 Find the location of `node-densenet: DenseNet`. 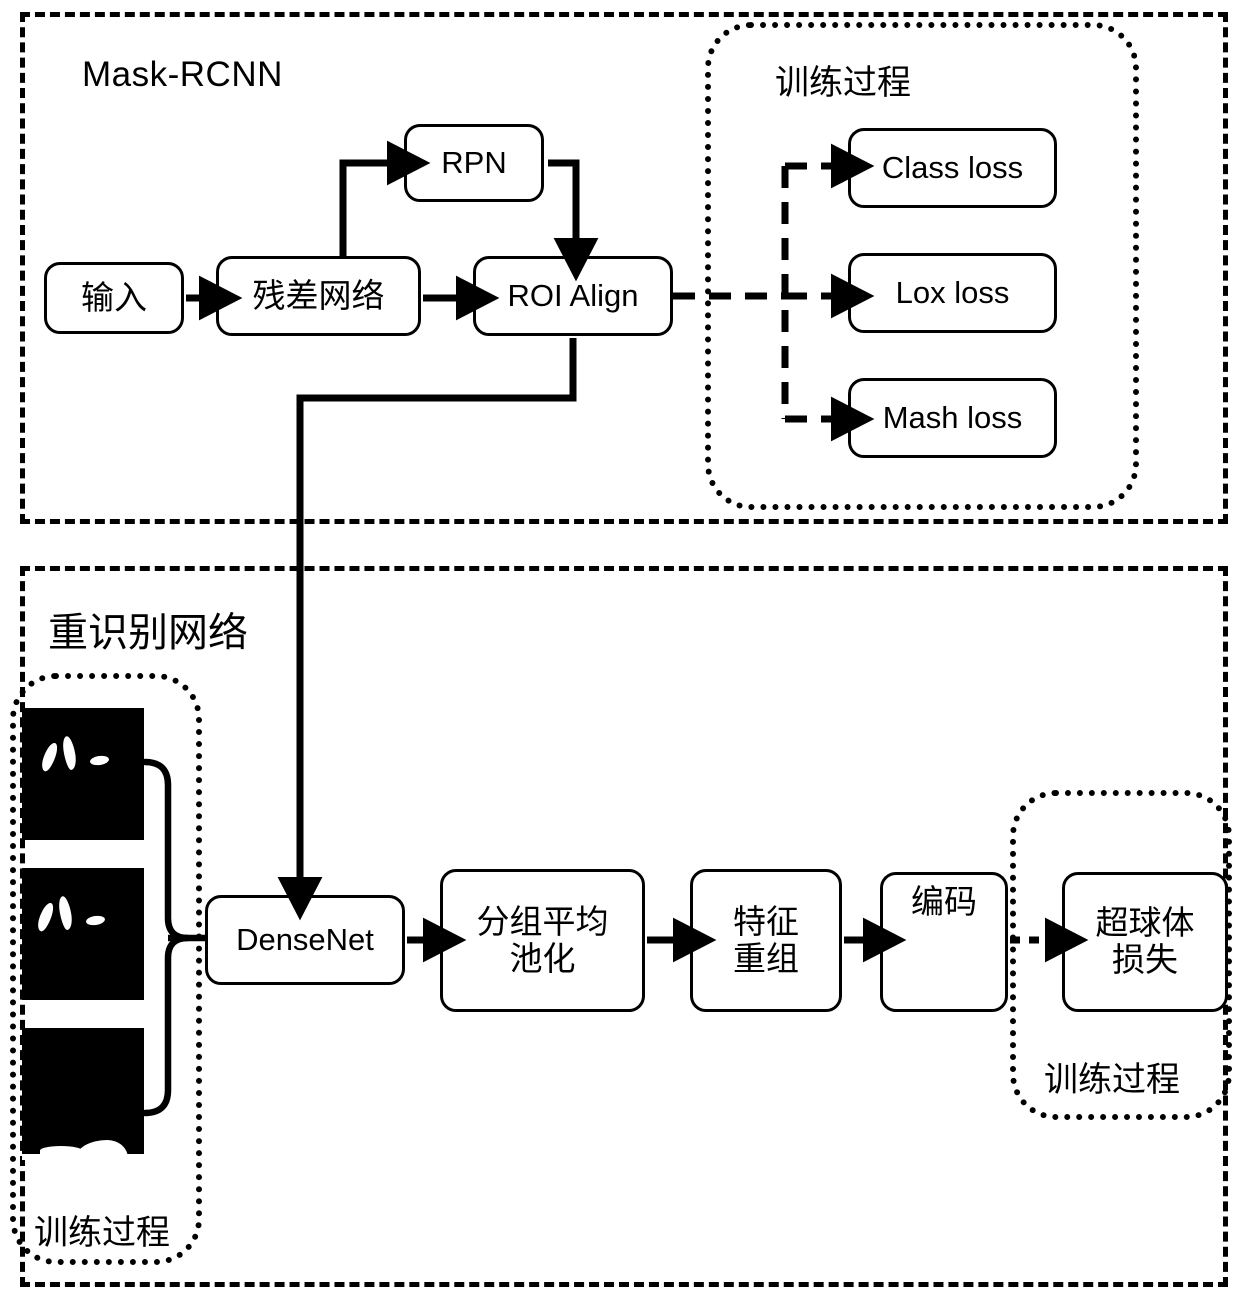

node-densenet: DenseNet is located at coordinates (305, 940).